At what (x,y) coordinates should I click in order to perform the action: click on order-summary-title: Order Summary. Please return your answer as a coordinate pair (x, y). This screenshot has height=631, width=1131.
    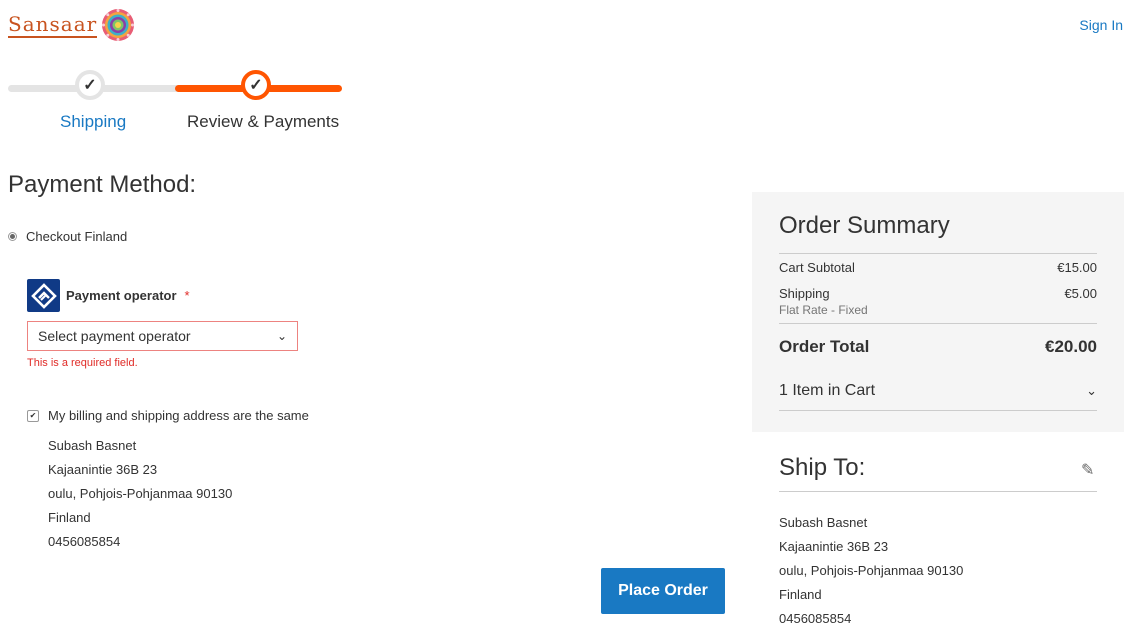
    Looking at the image, I should click on (864, 225).